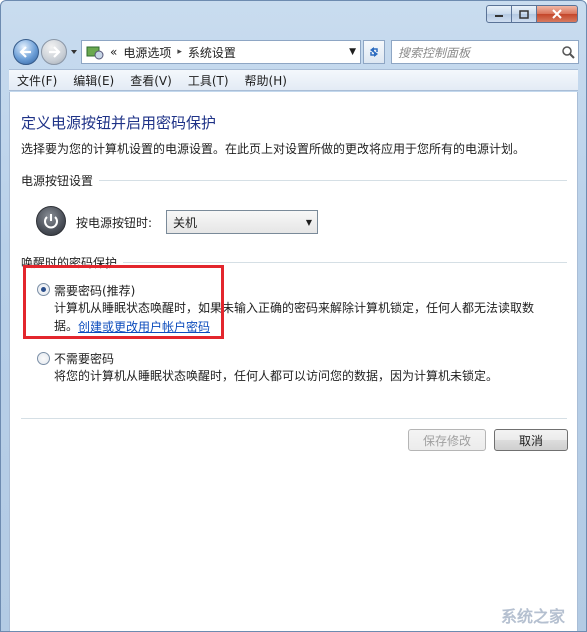 The image size is (587, 632). I want to click on change-password-link: 创建或更改用户帐户密码, so click(144, 326).